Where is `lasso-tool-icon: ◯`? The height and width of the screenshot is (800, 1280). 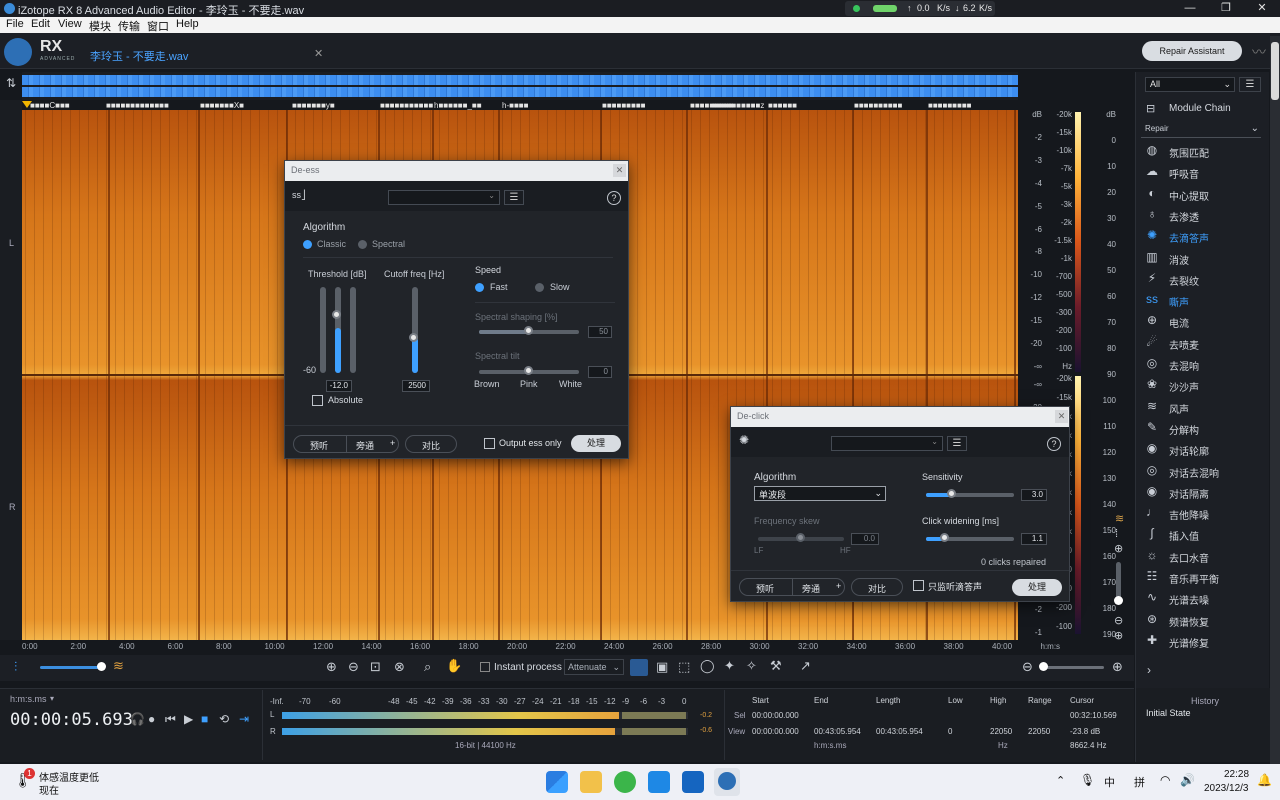
lasso-tool-icon: ◯ is located at coordinates (707, 666).